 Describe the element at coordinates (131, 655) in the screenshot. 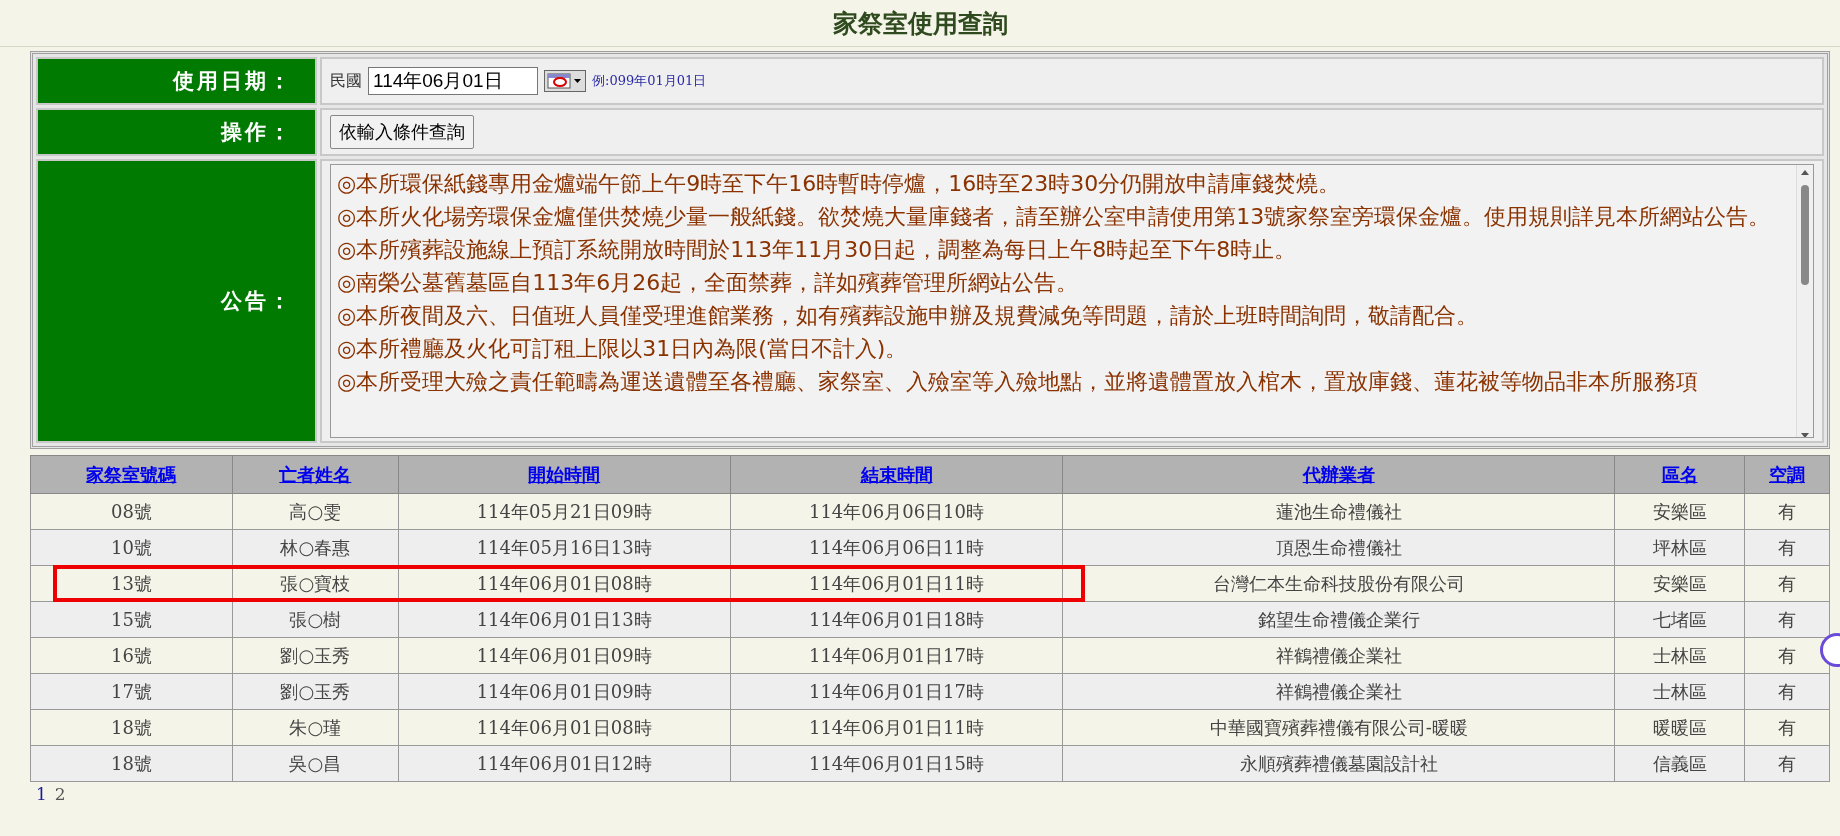

I see `table-cell: 16號` at that location.